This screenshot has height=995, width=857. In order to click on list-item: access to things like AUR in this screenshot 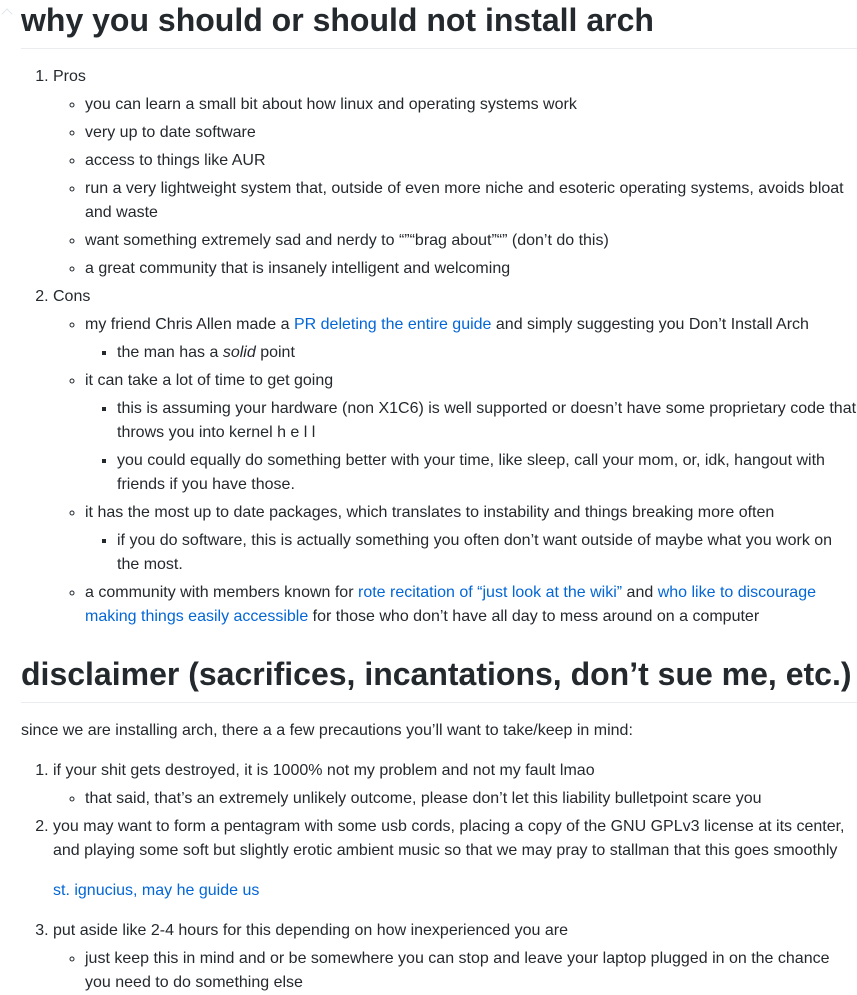, I will do `click(471, 161)`.